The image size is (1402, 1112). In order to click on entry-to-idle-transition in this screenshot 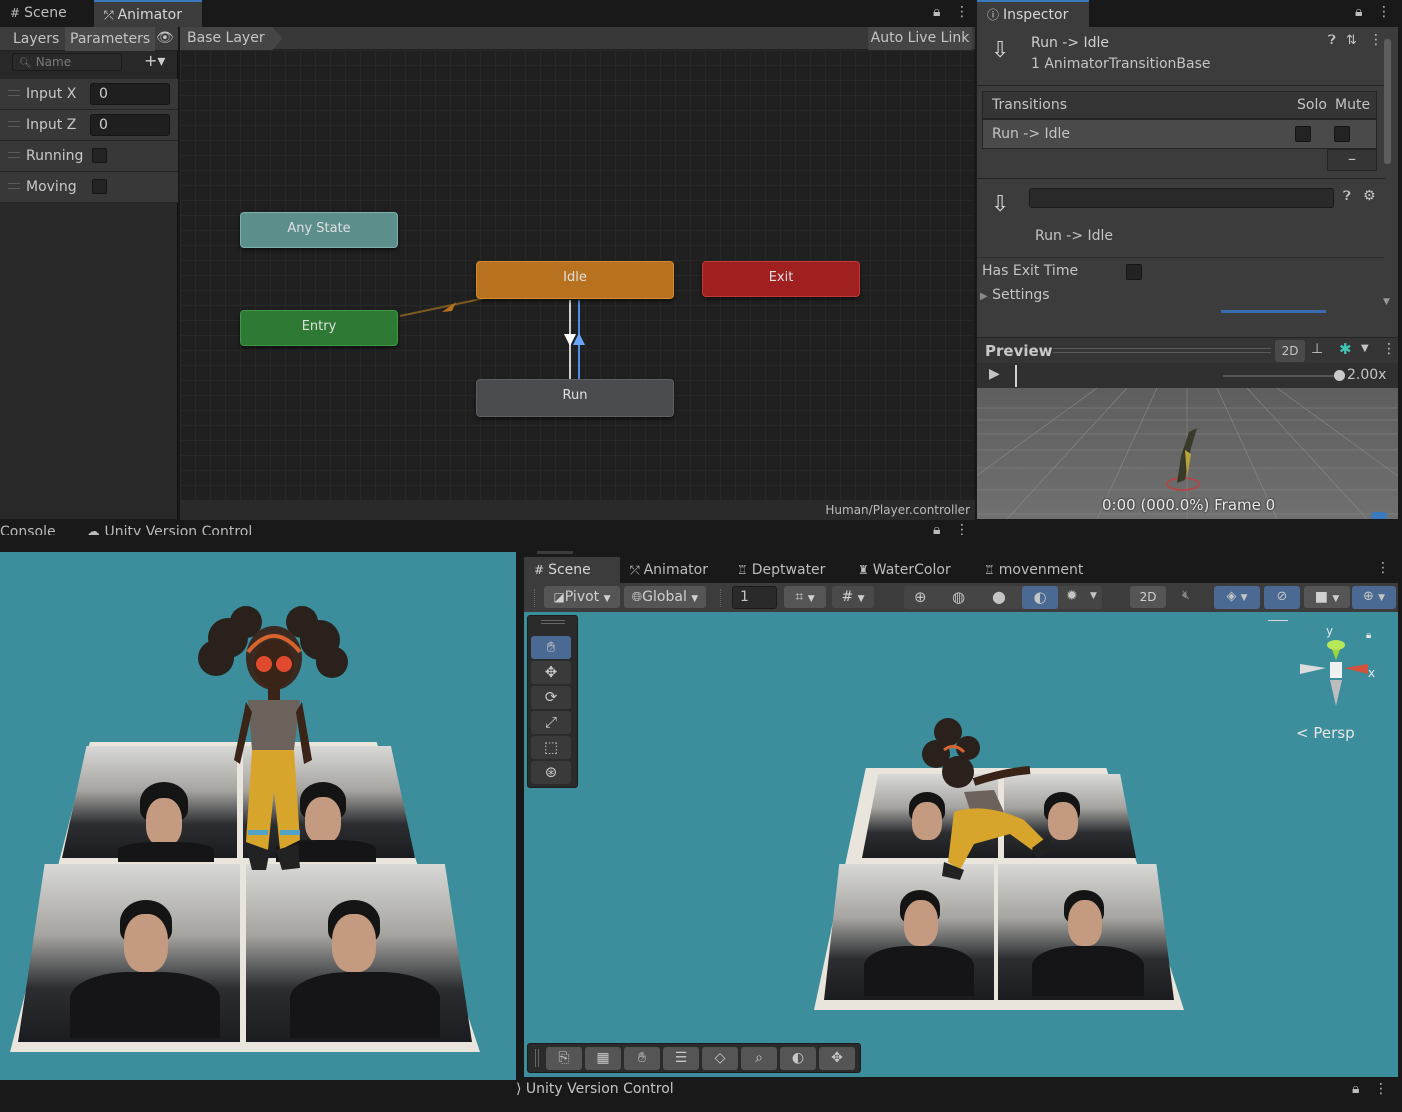, I will do `click(447, 306)`.